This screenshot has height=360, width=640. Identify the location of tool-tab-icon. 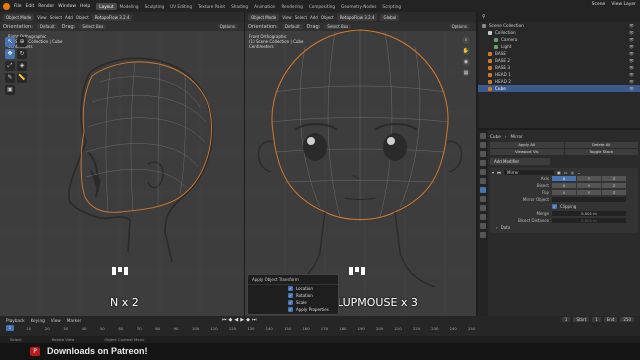
(483, 136).